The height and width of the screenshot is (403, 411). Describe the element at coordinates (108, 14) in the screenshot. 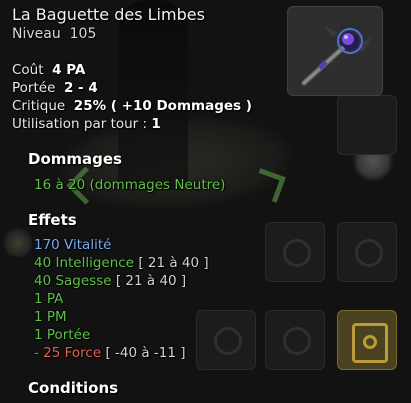

I see `item-name: La Baguette des Limbes` at that location.